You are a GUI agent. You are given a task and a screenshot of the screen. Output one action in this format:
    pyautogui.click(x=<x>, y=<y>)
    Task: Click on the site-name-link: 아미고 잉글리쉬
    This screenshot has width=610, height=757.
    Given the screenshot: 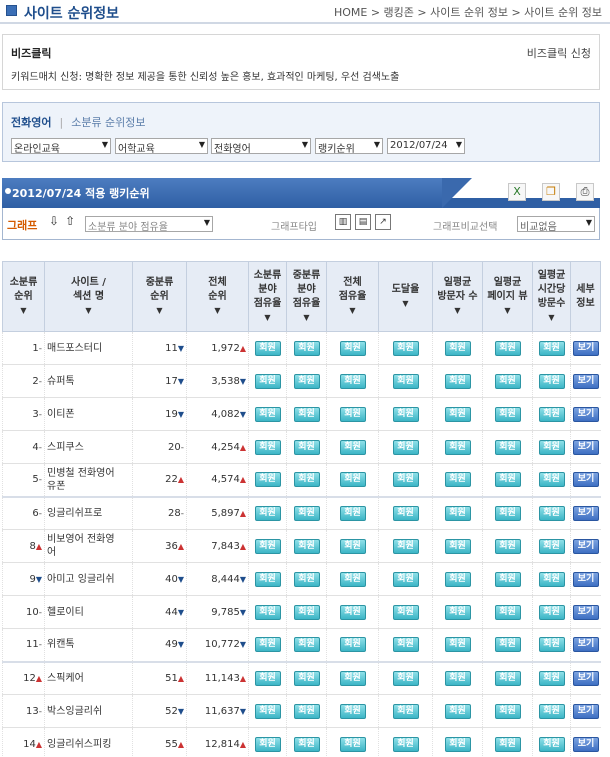 What is the action you would take?
    pyautogui.click(x=81, y=579)
    